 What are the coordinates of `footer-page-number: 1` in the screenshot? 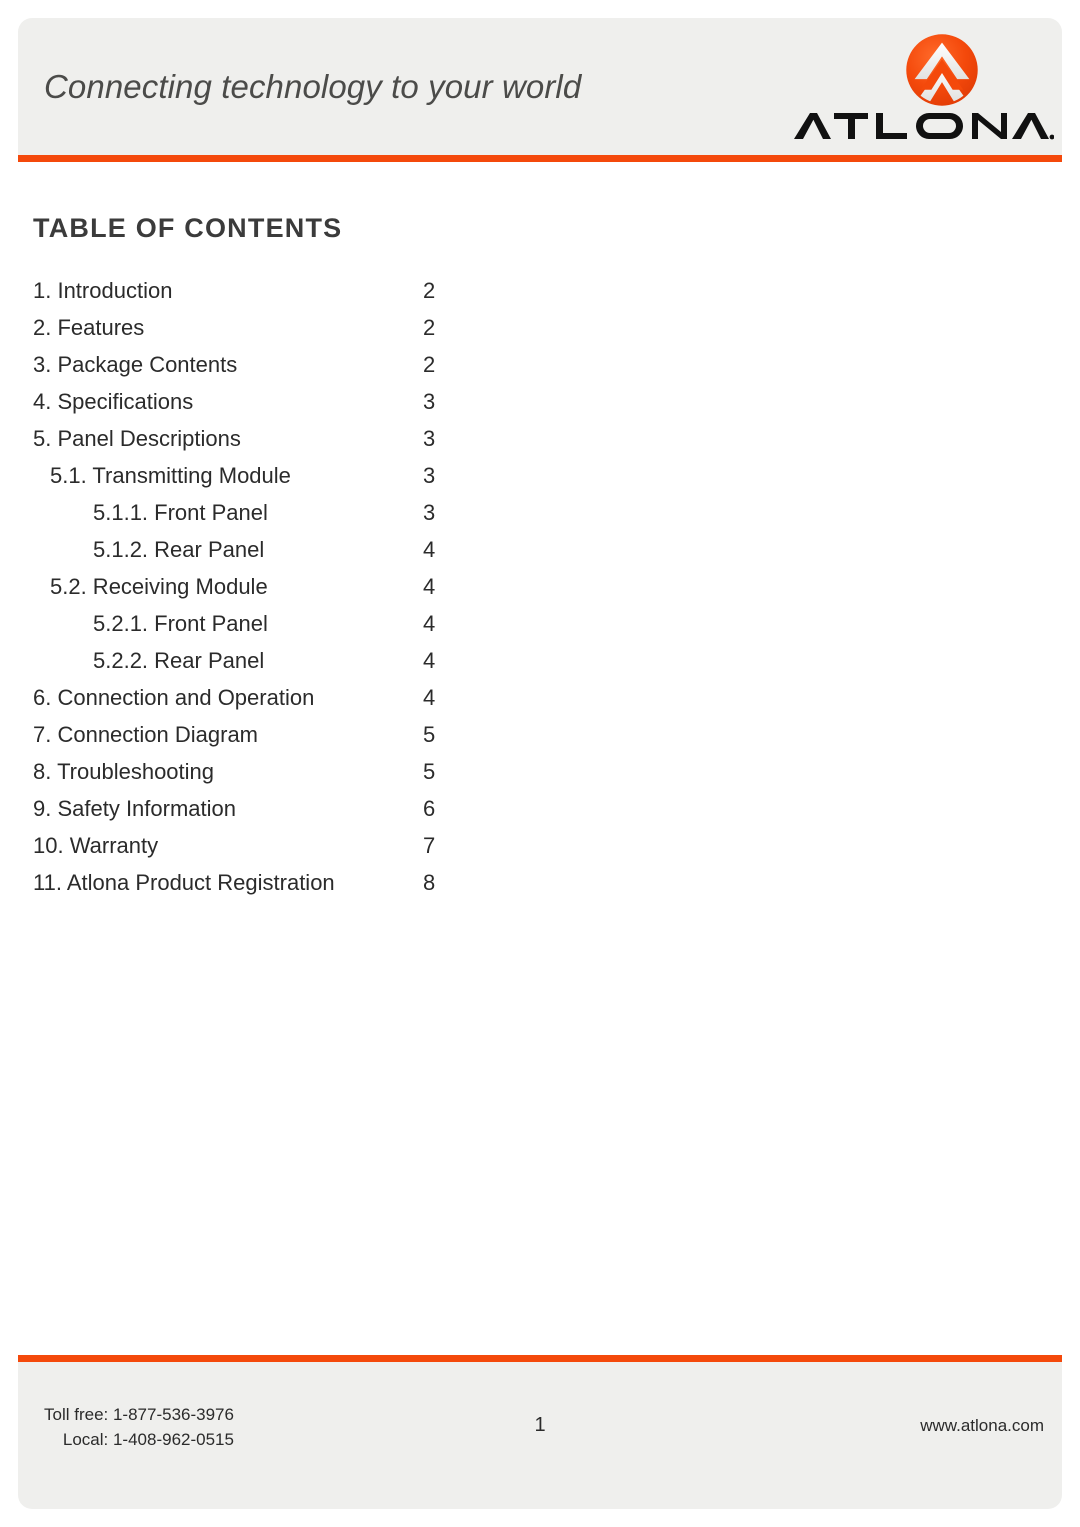 It's located at (540, 1425).